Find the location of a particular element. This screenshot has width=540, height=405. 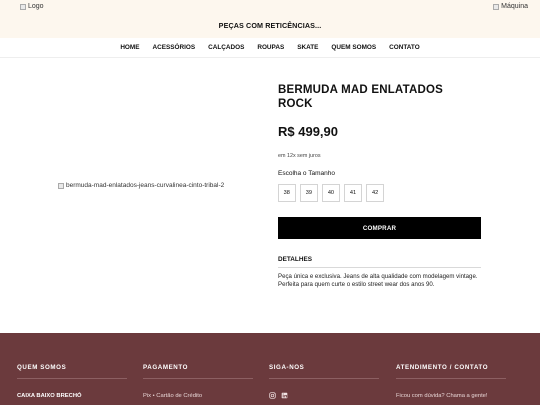

size-option-38: 38 is located at coordinates (287, 193).